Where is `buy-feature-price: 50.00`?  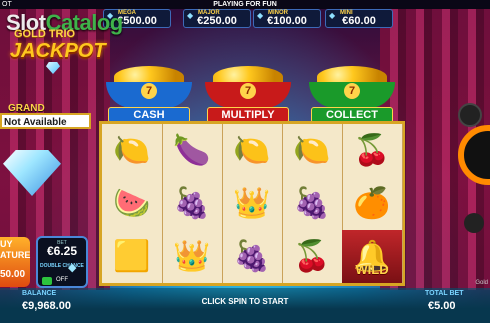 buy-feature-price: 50.00 is located at coordinates (13, 274).